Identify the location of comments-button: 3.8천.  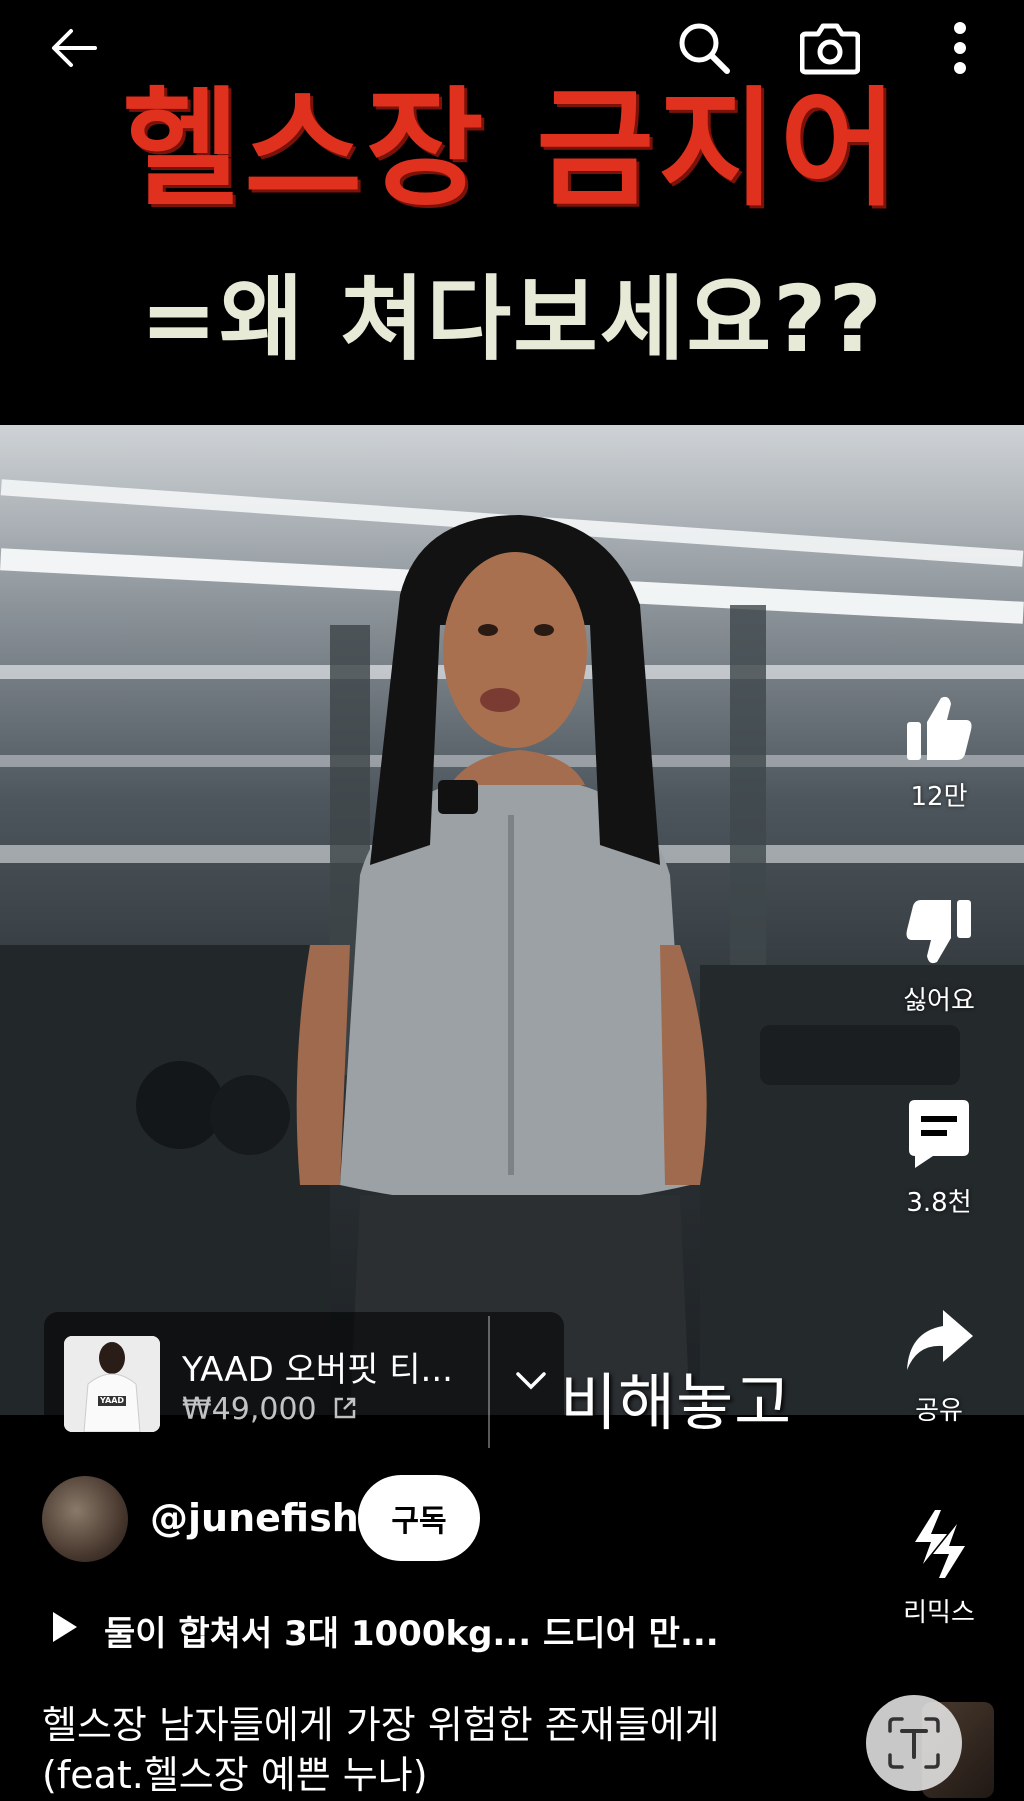
(939, 1157).